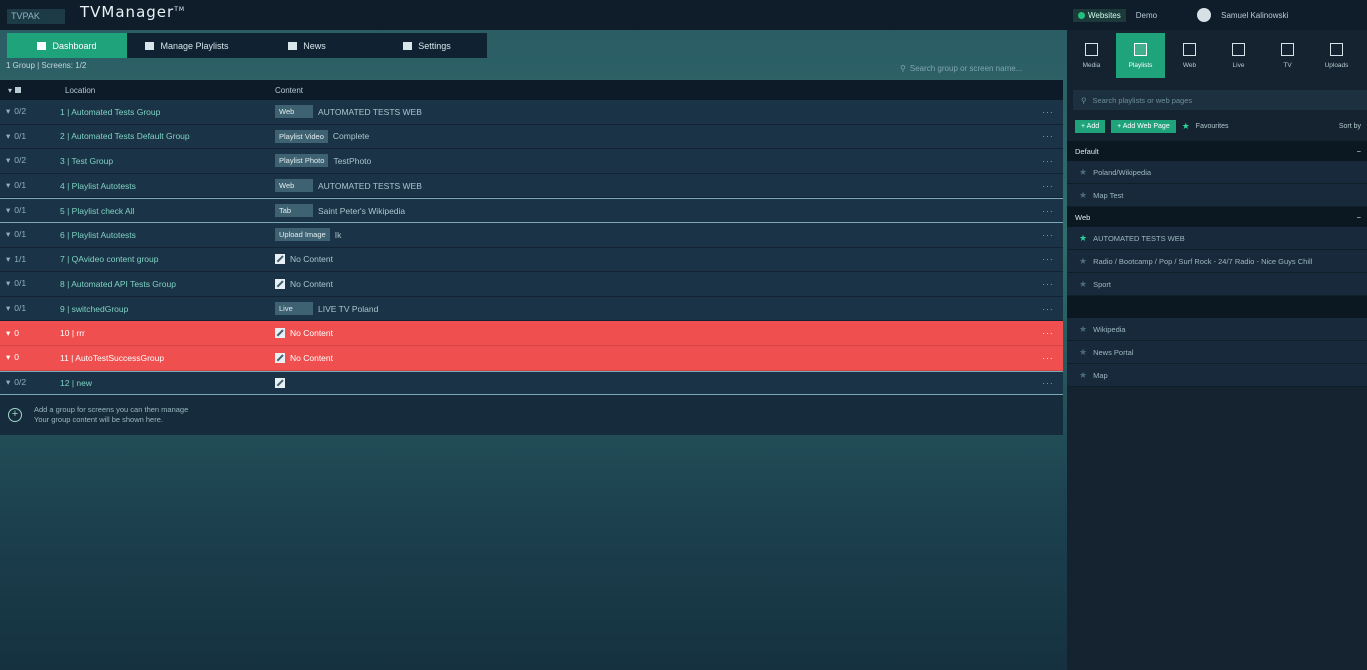 The image size is (1367, 670). What do you see at coordinates (1217, 151) in the screenshot?
I see `section-header: Default −` at bounding box center [1217, 151].